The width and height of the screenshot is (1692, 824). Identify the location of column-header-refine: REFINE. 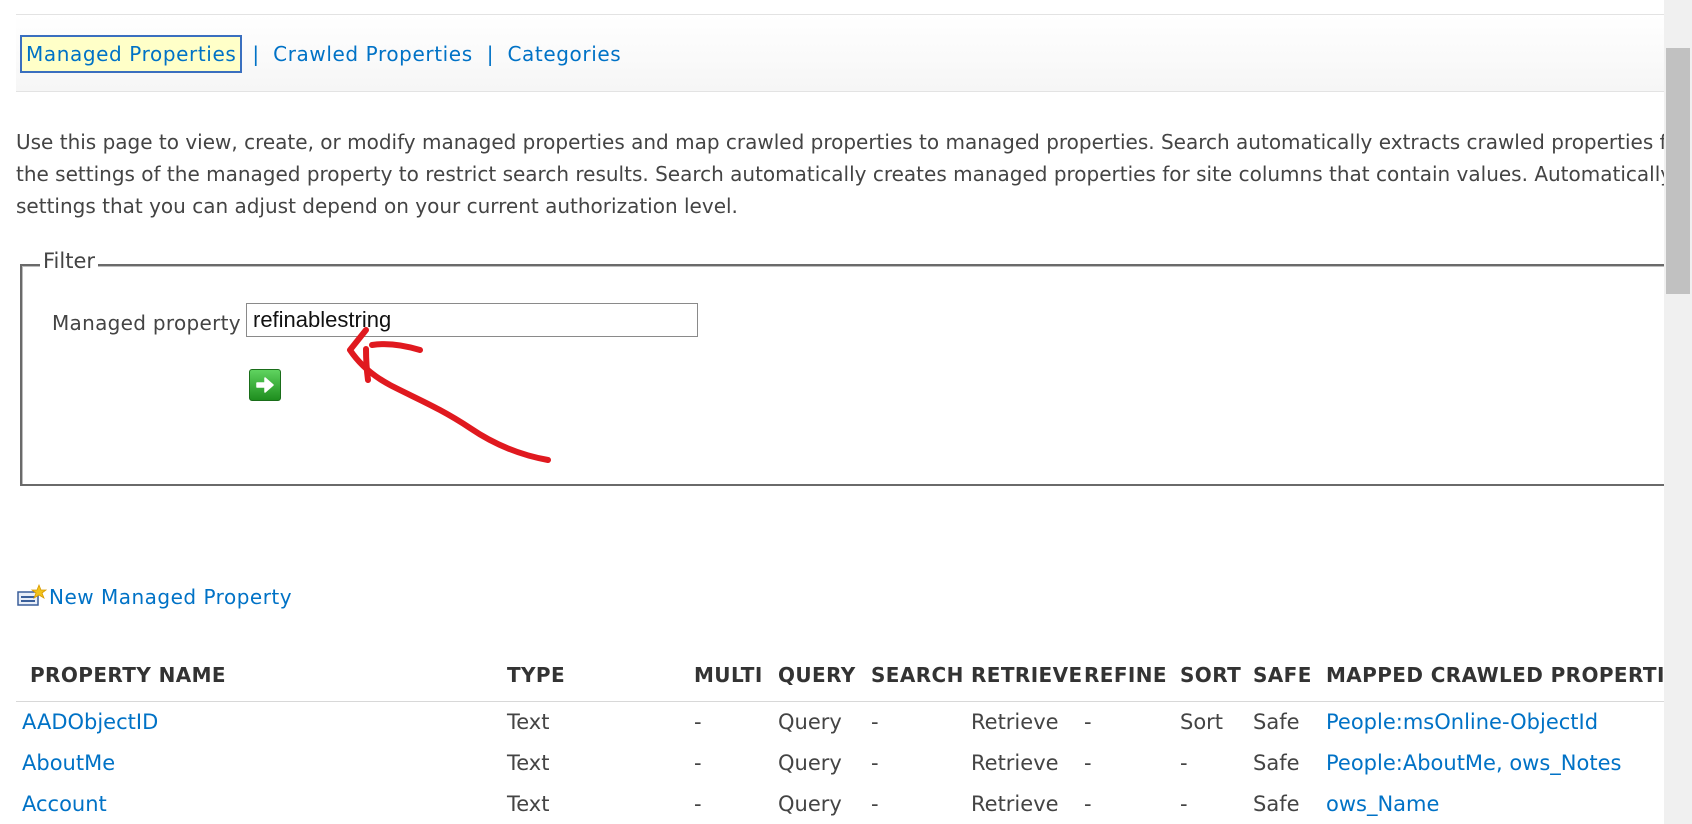
(1125, 675).